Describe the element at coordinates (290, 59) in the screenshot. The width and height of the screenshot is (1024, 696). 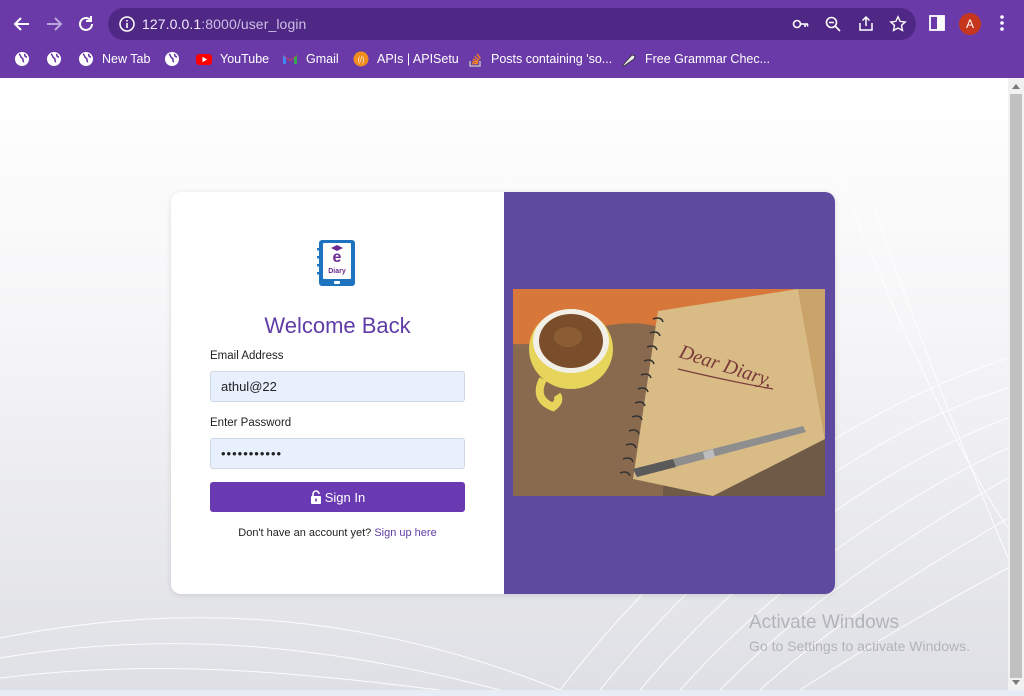
I see `gmail-icon` at that location.